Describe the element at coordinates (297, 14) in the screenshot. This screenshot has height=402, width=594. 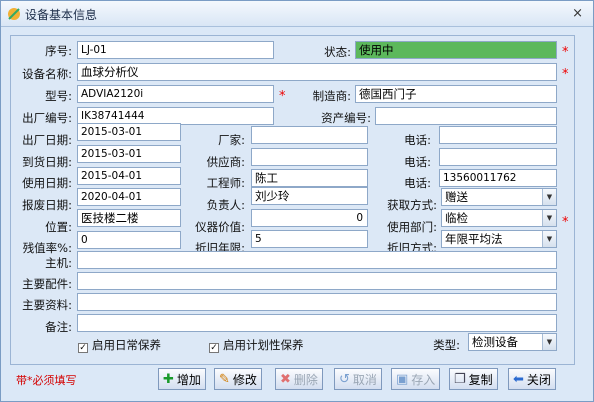
I see `title-bar: 设备基本信息 ×` at that location.